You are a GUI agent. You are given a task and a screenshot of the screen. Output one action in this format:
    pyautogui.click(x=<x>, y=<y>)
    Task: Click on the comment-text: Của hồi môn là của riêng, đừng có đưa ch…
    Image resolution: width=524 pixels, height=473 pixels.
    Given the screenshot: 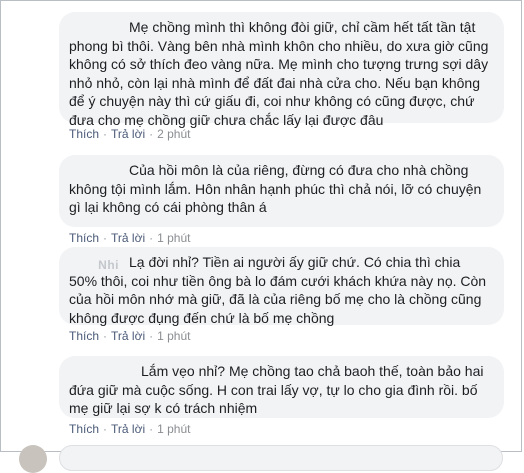 What is the action you would take?
    pyautogui.click(x=275, y=189)
    